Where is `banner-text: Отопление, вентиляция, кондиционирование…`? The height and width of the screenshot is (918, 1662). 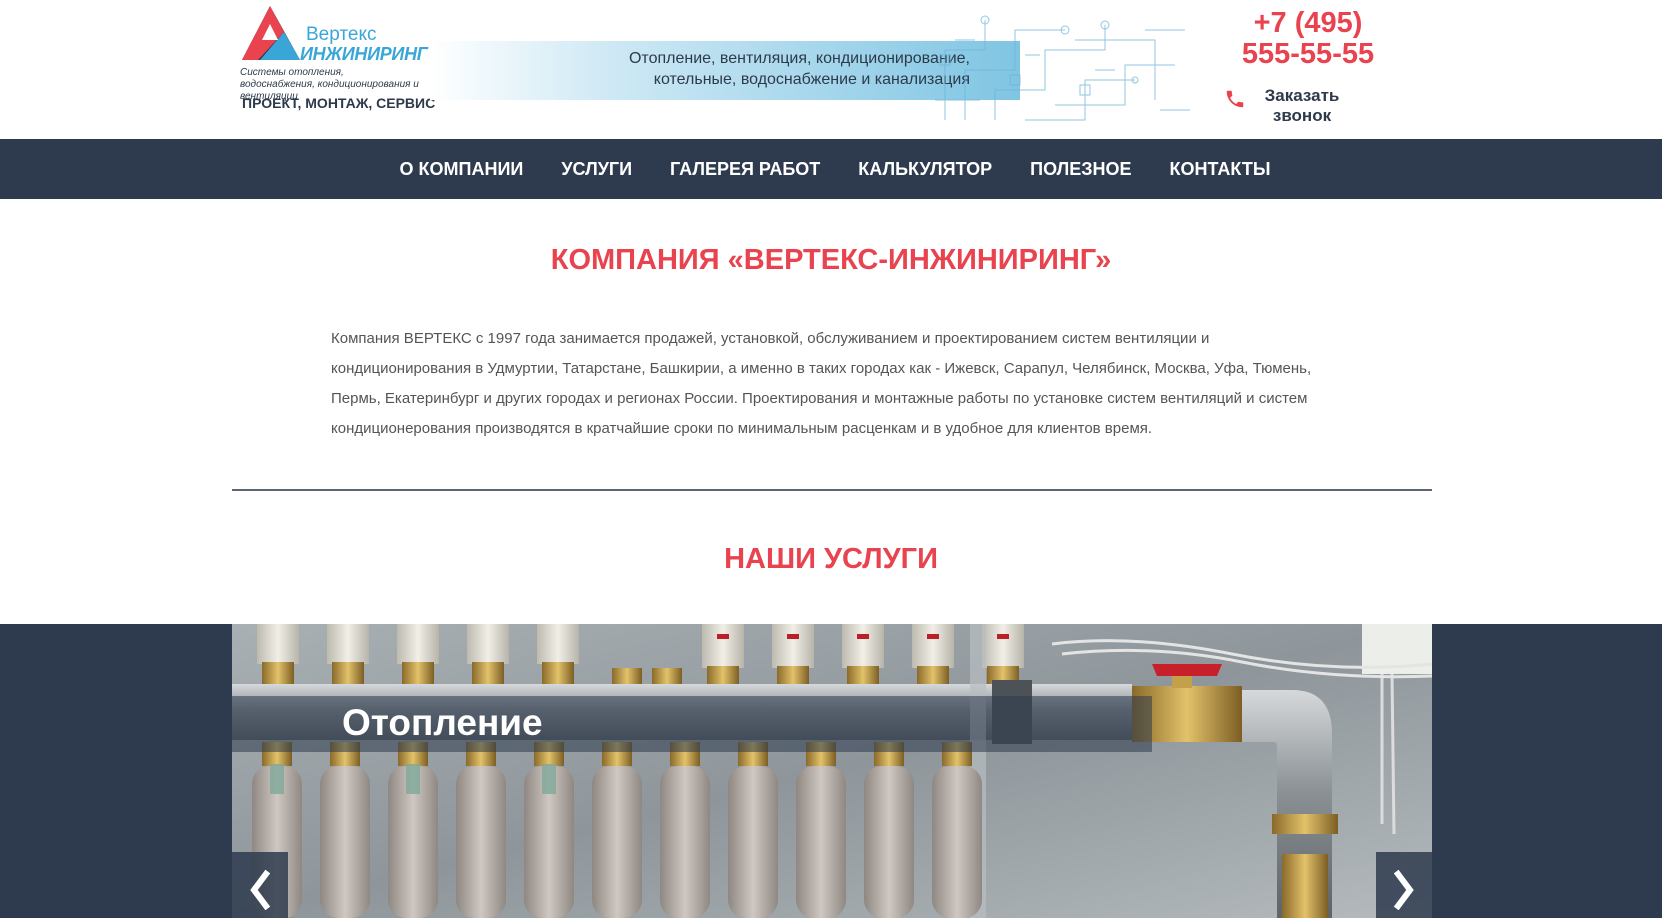 banner-text: Отопление, вентиляция, кондиционирование… is located at coordinates (799, 69).